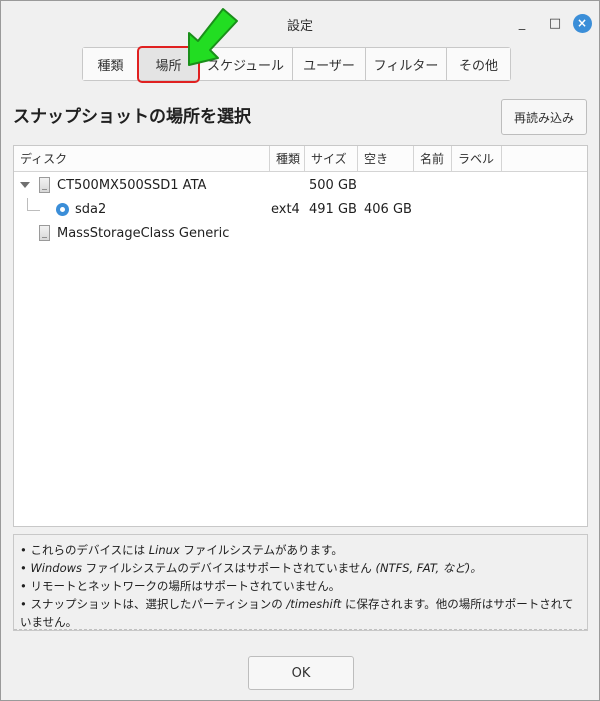 This screenshot has width=600, height=701. I want to click on column-header-type: 種類, so click(287, 159).